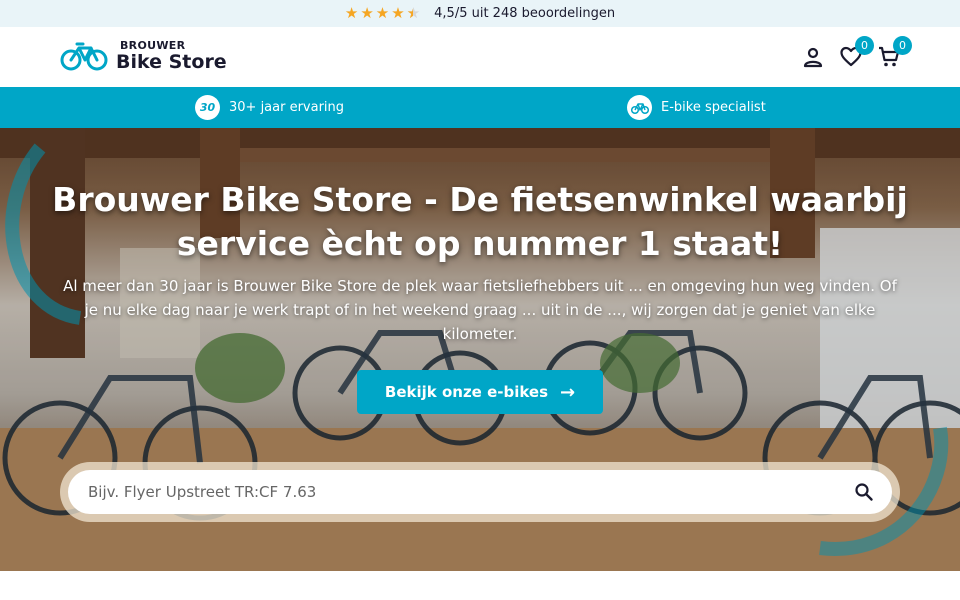  I want to click on search-container, so click(480, 492).